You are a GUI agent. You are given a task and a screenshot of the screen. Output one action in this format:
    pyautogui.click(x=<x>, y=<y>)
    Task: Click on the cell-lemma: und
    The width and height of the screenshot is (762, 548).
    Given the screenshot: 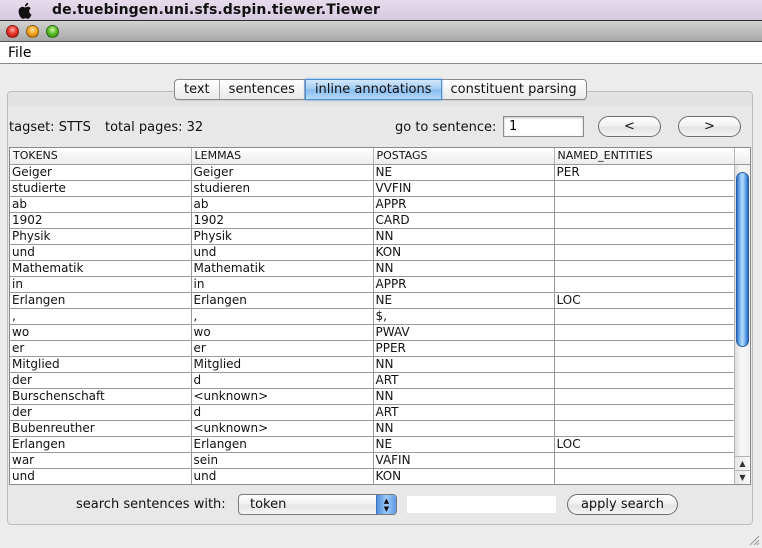 What is the action you would take?
    pyautogui.click(x=282, y=476)
    